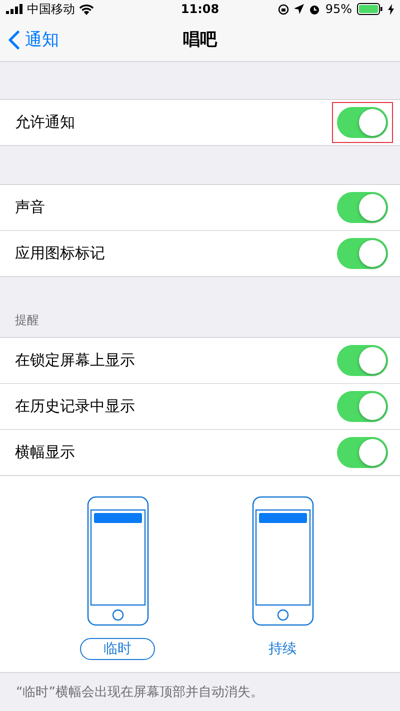 Image resolution: width=400 pixels, height=711 pixels. Describe the element at coordinates (284, 9) in the screenshot. I see `rotation-lock-icon` at that location.